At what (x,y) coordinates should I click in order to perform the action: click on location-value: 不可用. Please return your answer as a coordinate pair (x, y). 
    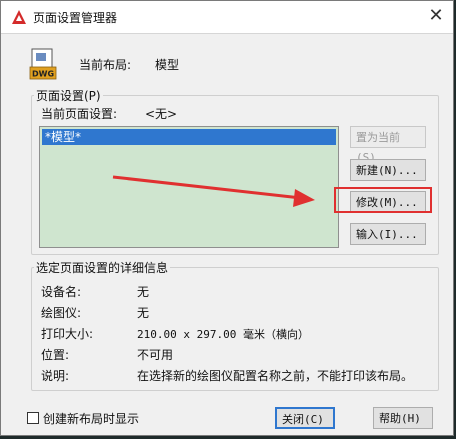
    Looking at the image, I should click on (155, 355).